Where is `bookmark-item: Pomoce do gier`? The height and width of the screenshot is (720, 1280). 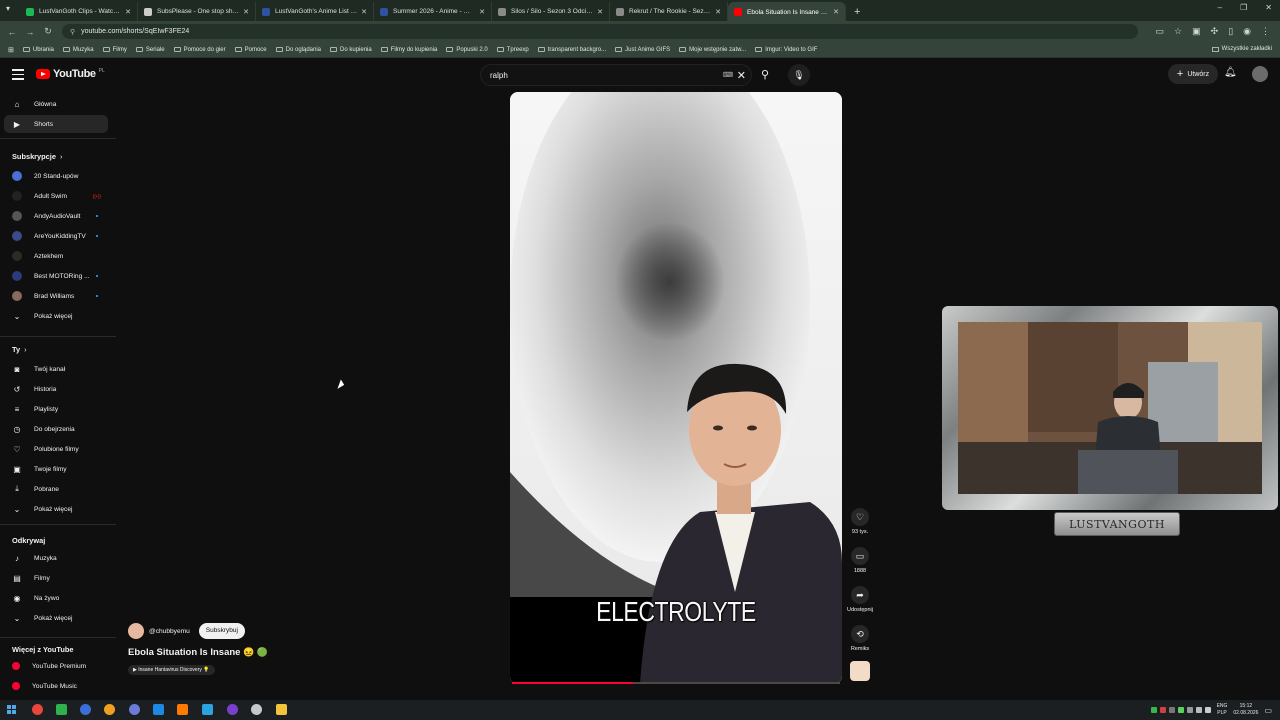
bookmark-item: Pomoce do gier is located at coordinates (199, 50).